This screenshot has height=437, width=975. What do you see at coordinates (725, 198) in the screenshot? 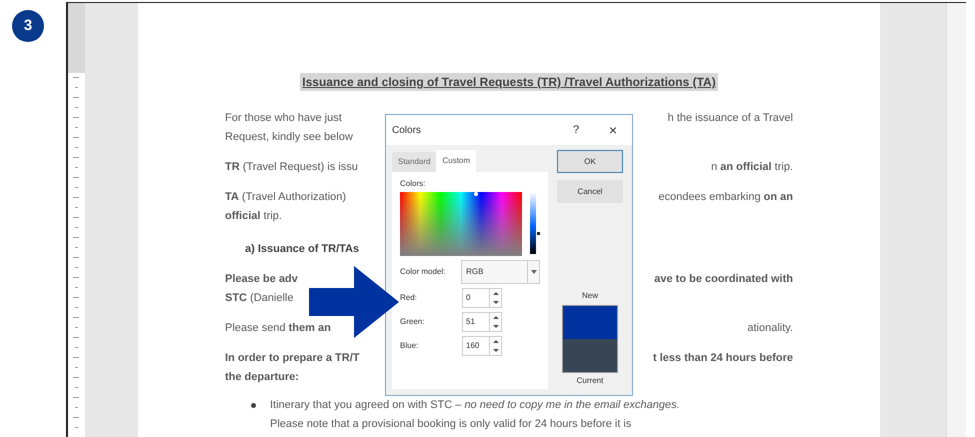
I see `text-line: econdees embarking on an` at bounding box center [725, 198].